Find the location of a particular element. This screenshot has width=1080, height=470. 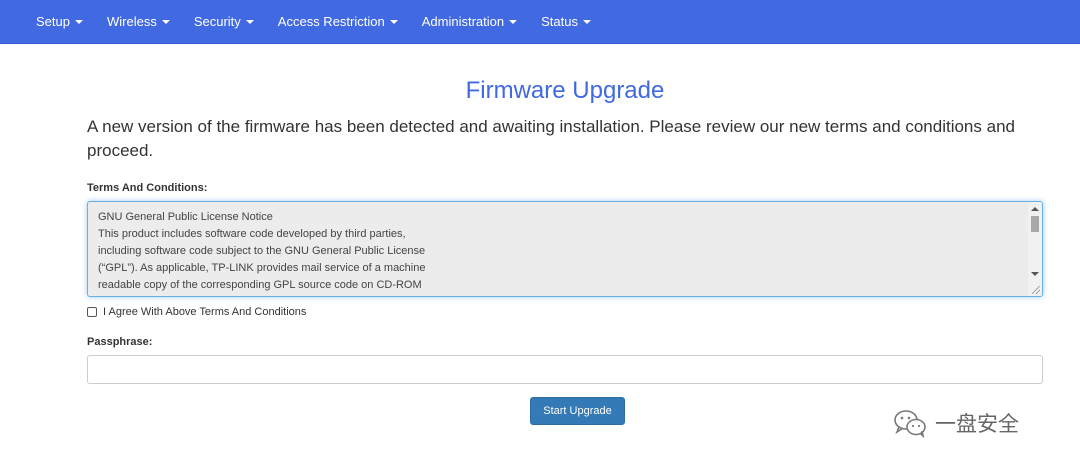

nav-item-administration: Administration is located at coordinates (469, 22).